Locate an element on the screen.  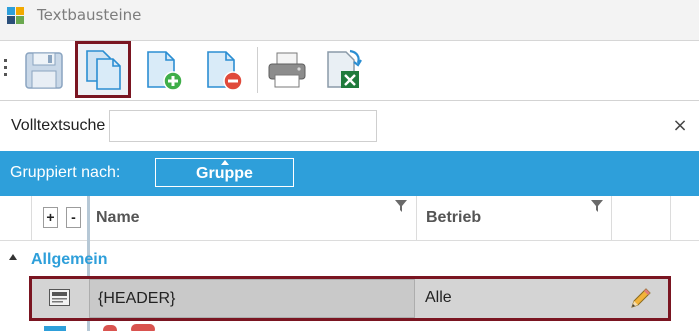
print-button is located at coordinates (286, 69).